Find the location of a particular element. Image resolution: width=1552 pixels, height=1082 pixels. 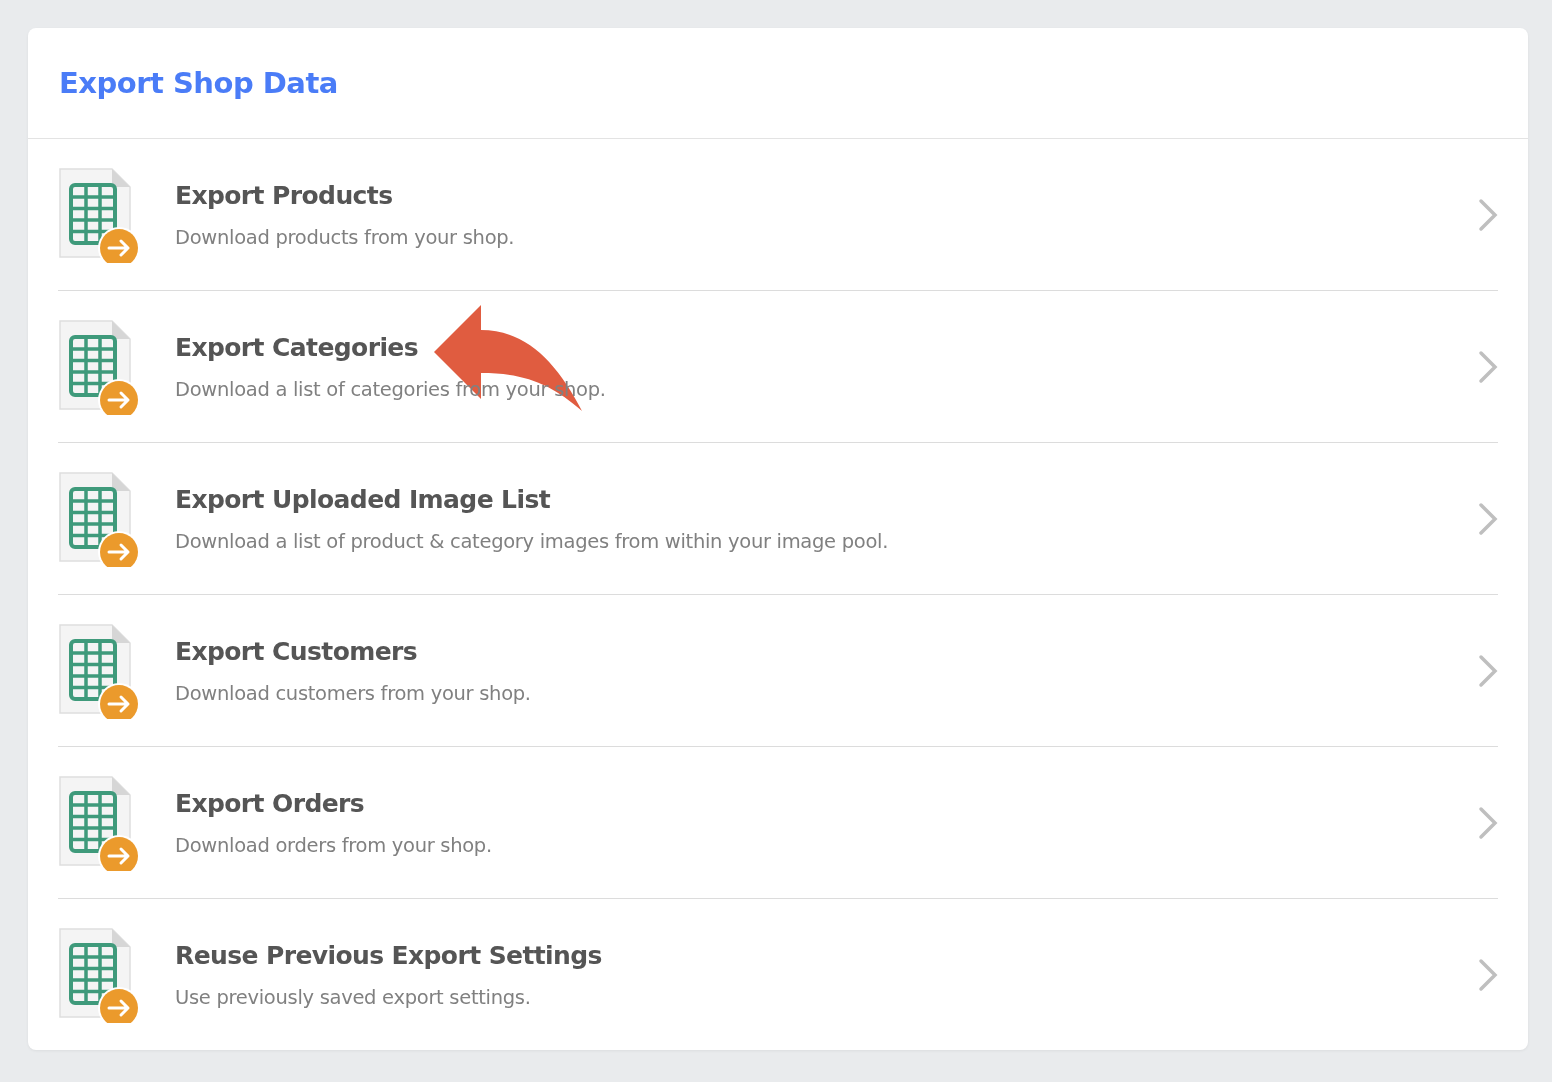

option-title: Reuse Previous Export Settings is located at coordinates (388, 955).